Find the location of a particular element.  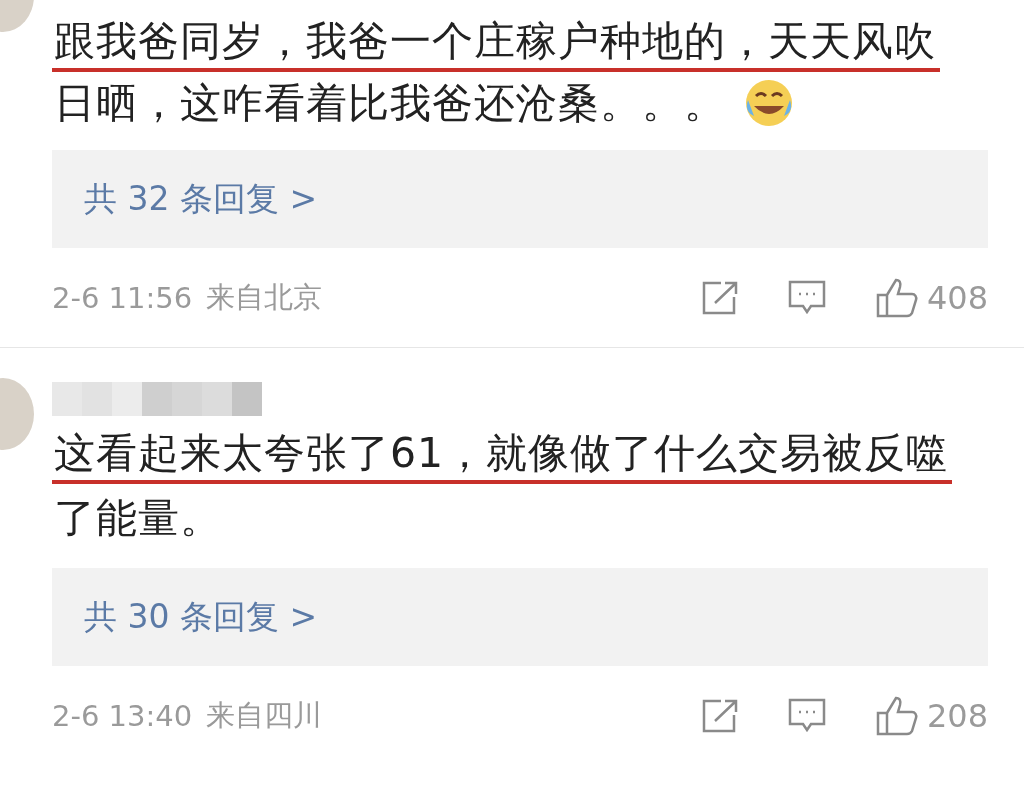

comment-time: 2-6 11:56 is located at coordinates (122, 297).